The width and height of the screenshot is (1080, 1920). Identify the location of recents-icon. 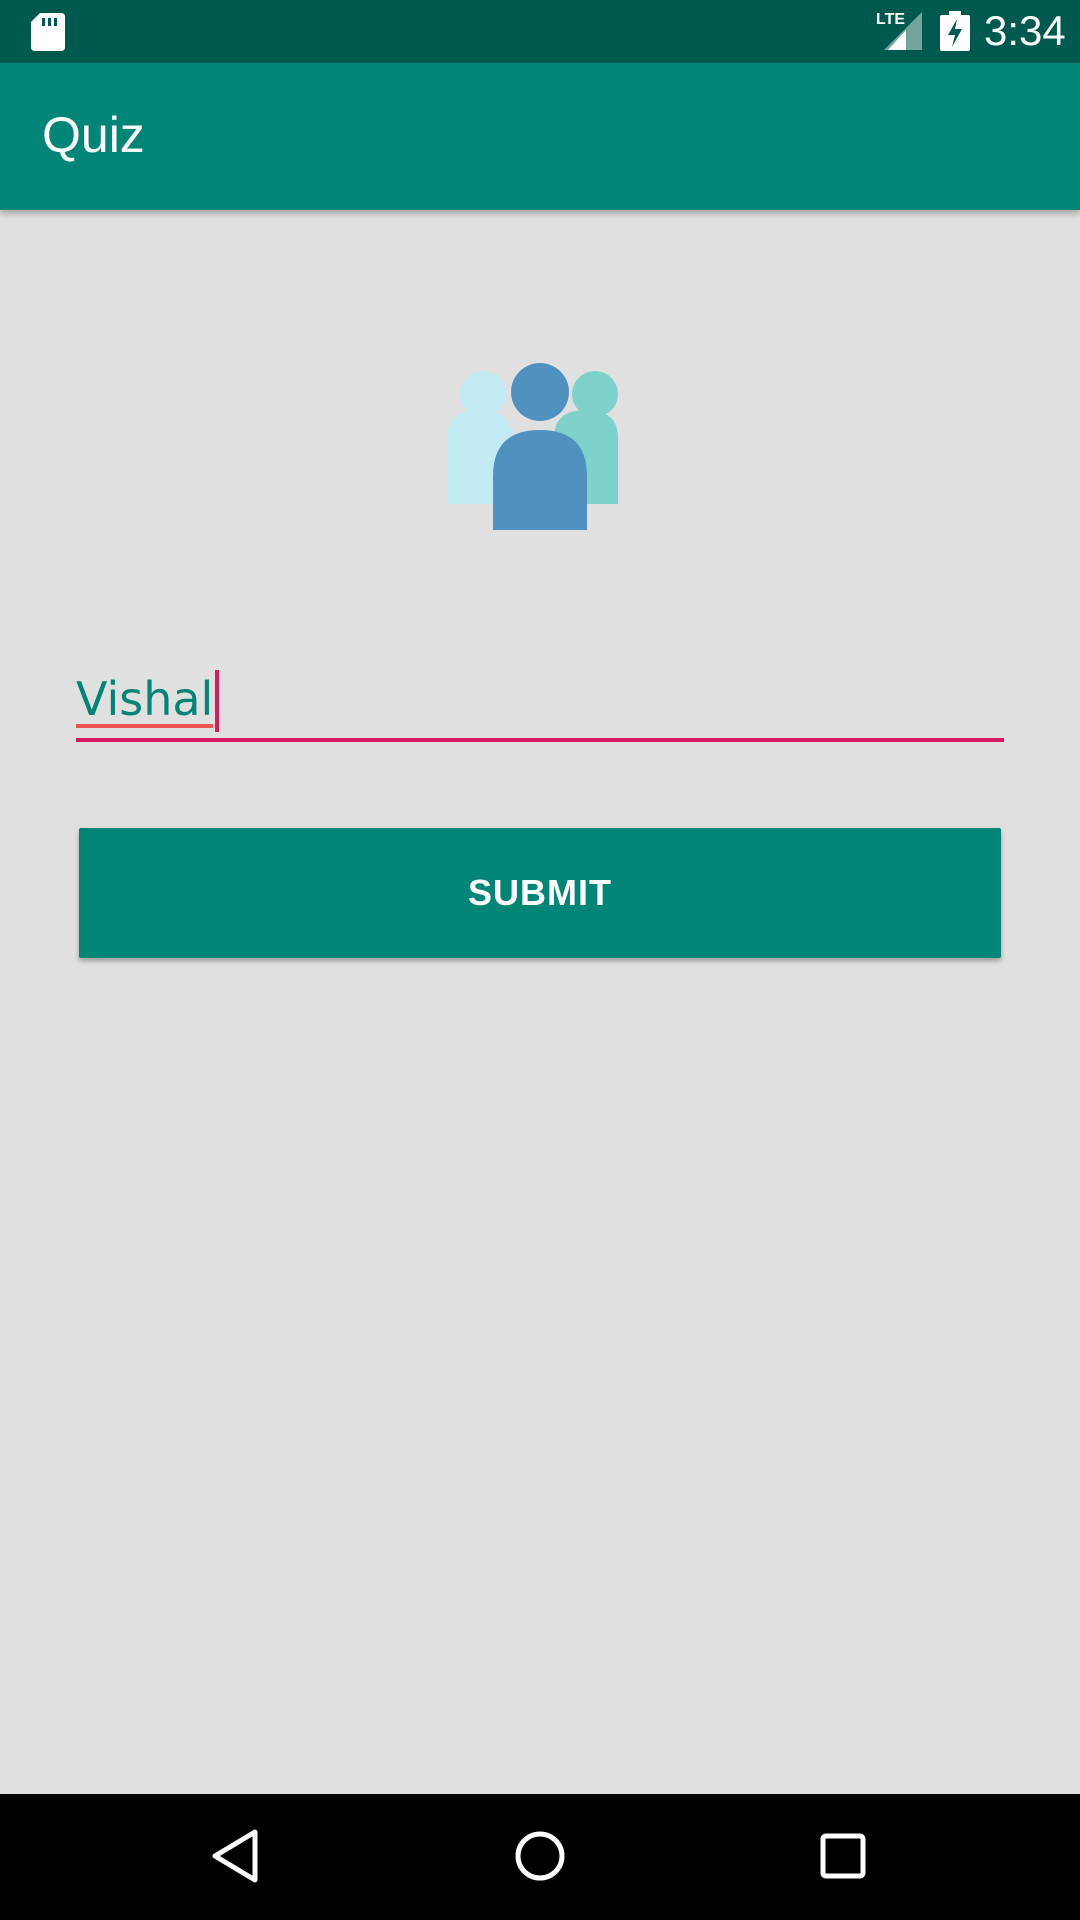
(843, 1856).